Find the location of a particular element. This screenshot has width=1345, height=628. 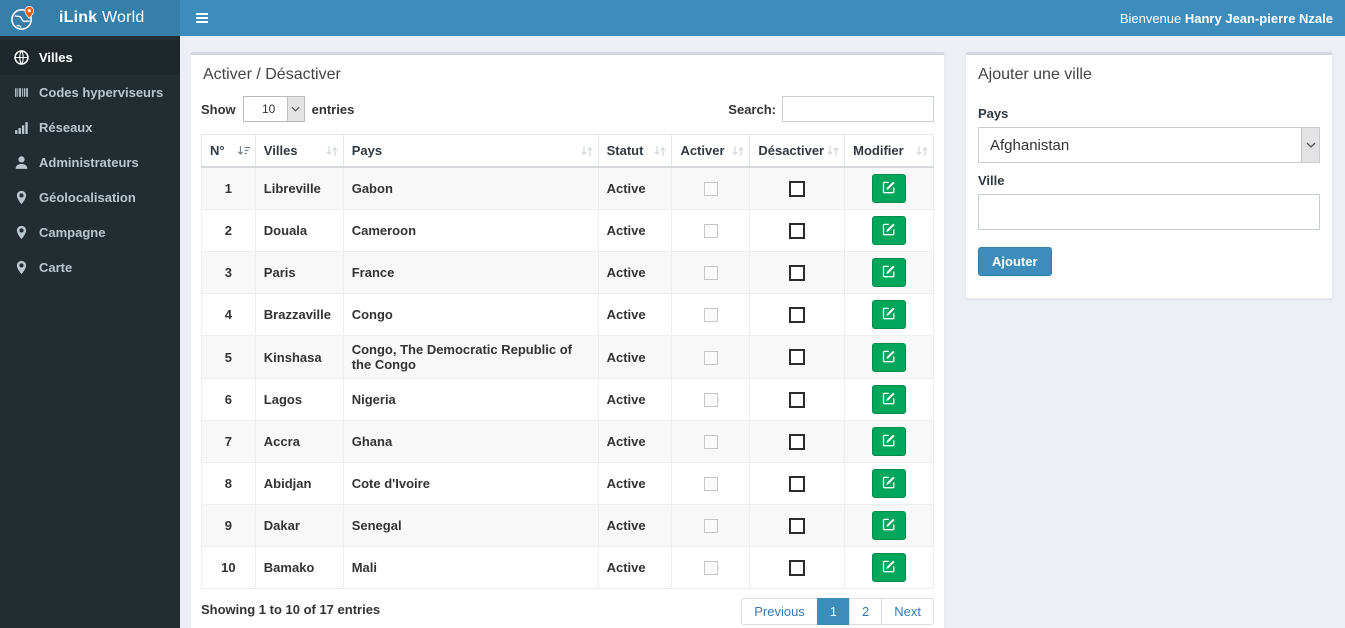

table-row: 8 Abidjan Cote d'Ivoire Active is located at coordinates (567, 483).